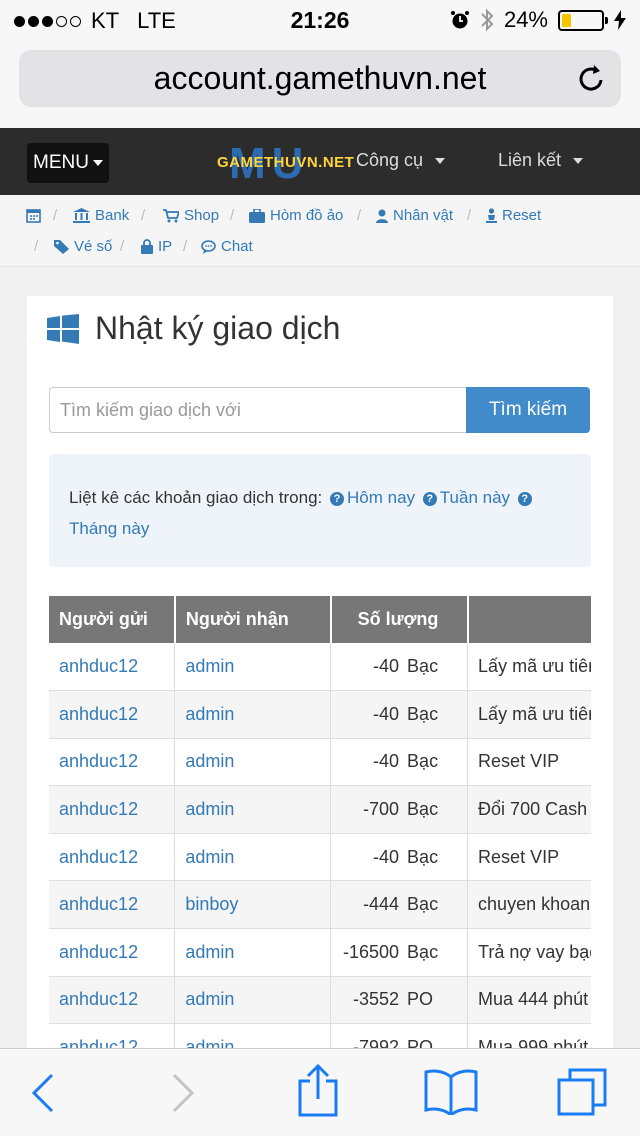 Image resolution: width=640 pixels, height=1136 pixels. Describe the element at coordinates (320, 20) in the screenshot. I see `status-bar: KT LTE 21:26 24%` at that location.